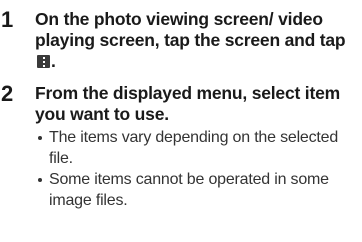  Describe the element at coordinates (7, 19) in the screenshot. I see `step-number: 1` at that location.